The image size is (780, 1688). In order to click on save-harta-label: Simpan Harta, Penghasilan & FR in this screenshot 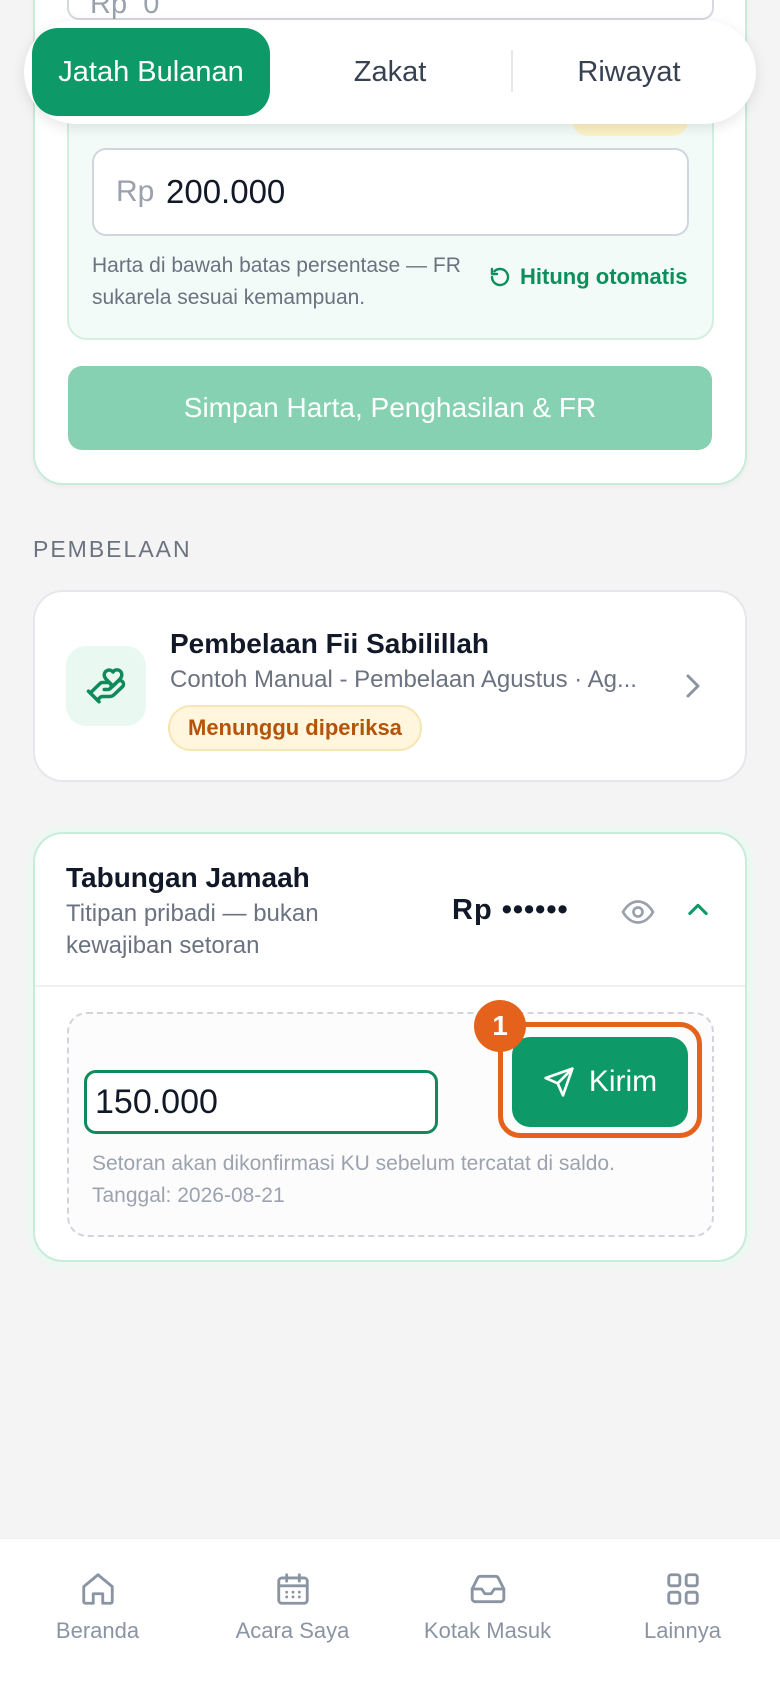, I will do `click(390, 407)`.